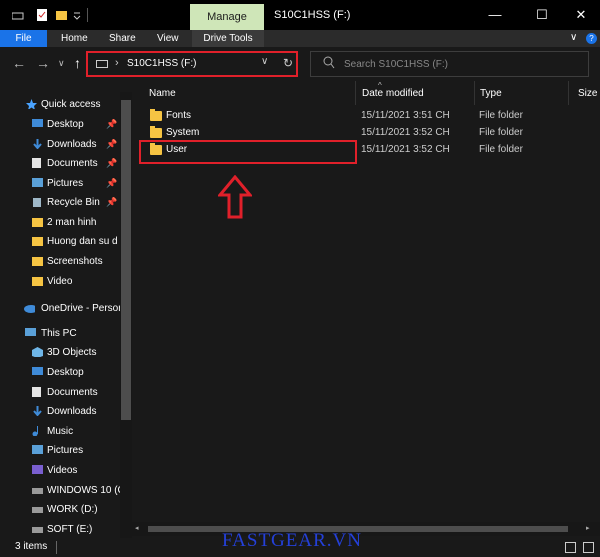 The height and width of the screenshot is (557, 600). What do you see at coordinates (581, 15) in the screenshot?
I see `close-button: ✕` at bounding box center [581, 15].